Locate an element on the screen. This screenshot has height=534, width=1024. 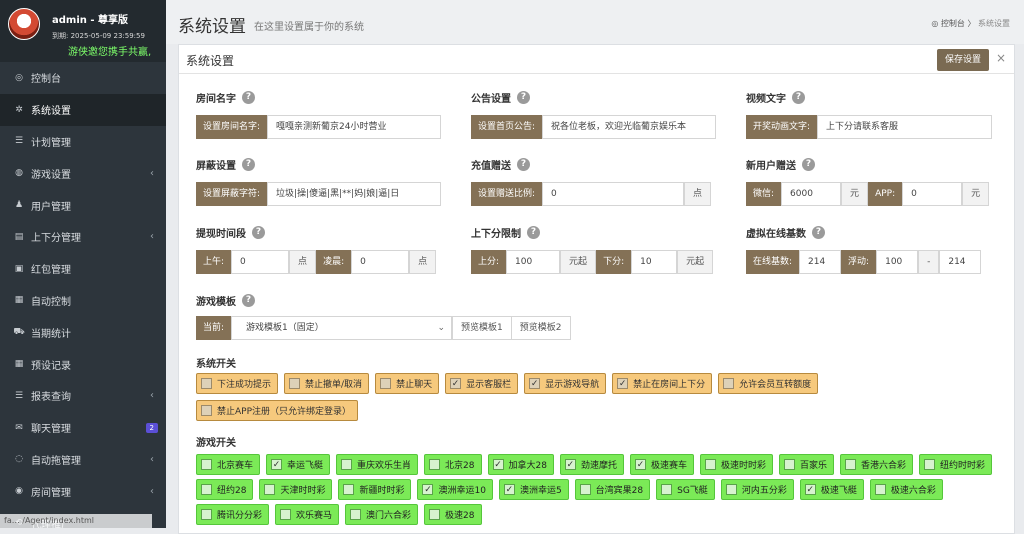
preview-template-2-button: 预览模板2 is located at coordinates (541, 328).